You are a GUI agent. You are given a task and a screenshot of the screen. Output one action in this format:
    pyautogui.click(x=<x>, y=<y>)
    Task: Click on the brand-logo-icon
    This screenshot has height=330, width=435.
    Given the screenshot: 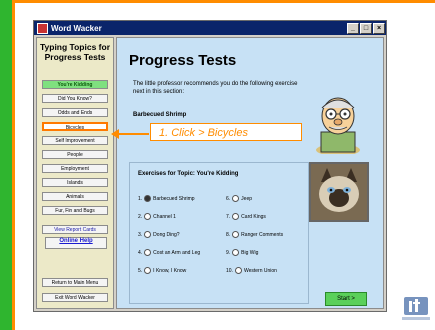 What is the action you would take?
    pyautogui.click(x=416, y=308)
    